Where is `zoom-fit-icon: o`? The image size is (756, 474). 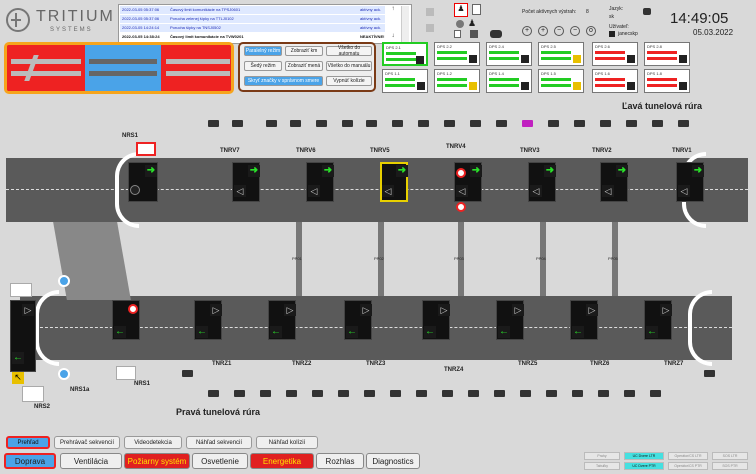
zoom-fit-icon: o is located at coordinates (591, 31).